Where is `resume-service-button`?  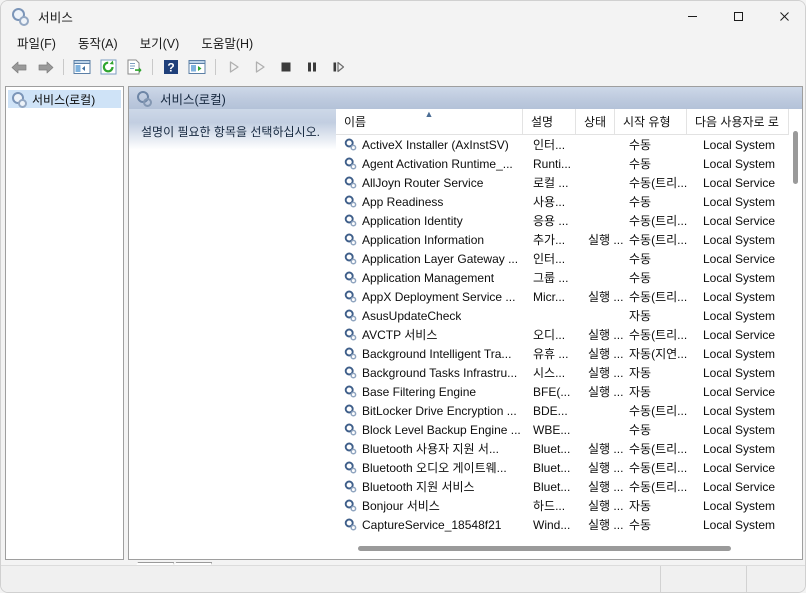 resume-service-button is located at coordinates (338, 67).